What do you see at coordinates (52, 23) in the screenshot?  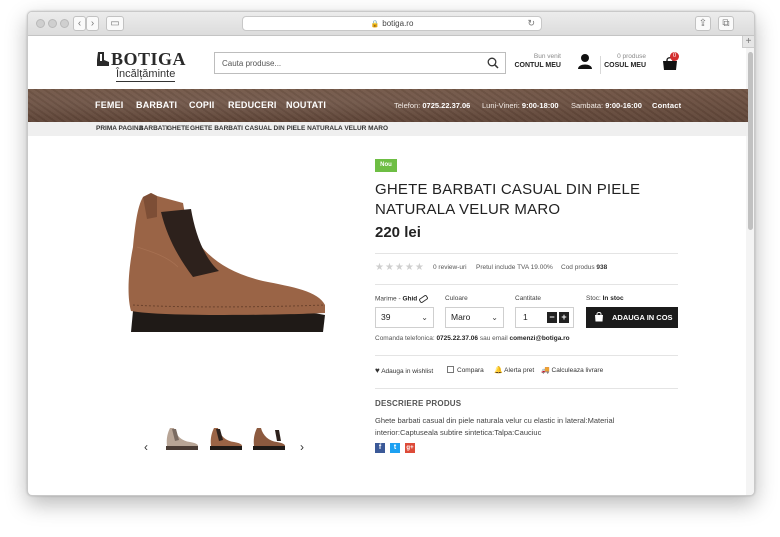 I see `window-minimize-button` at bounding box center [52, 23].